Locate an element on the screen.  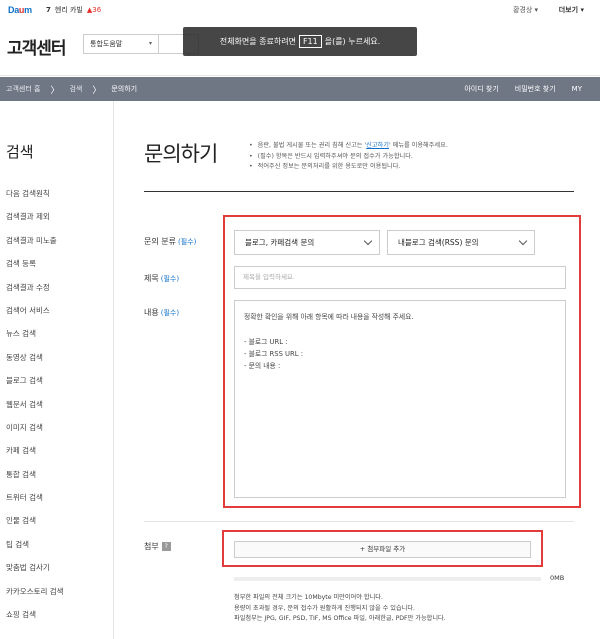
sidebar-item: 통합 검색 is located at coordinates (35, 480).